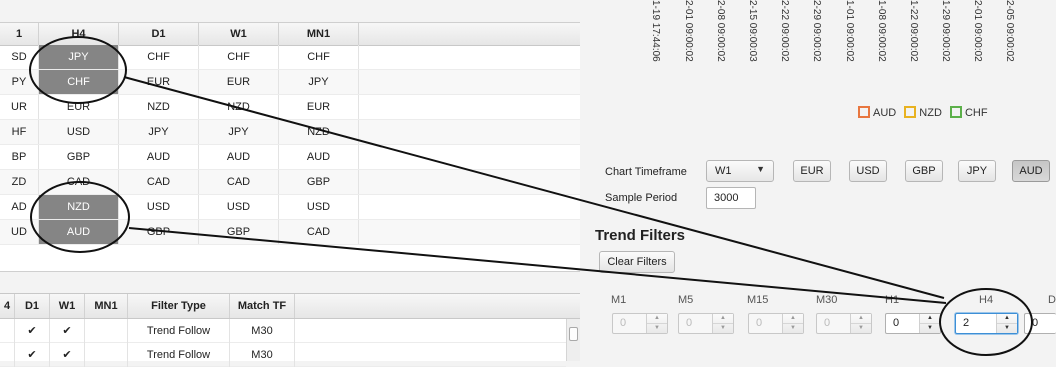 The image size is (1056, 367). I want to click on column-header: H4, so click(79, 34).